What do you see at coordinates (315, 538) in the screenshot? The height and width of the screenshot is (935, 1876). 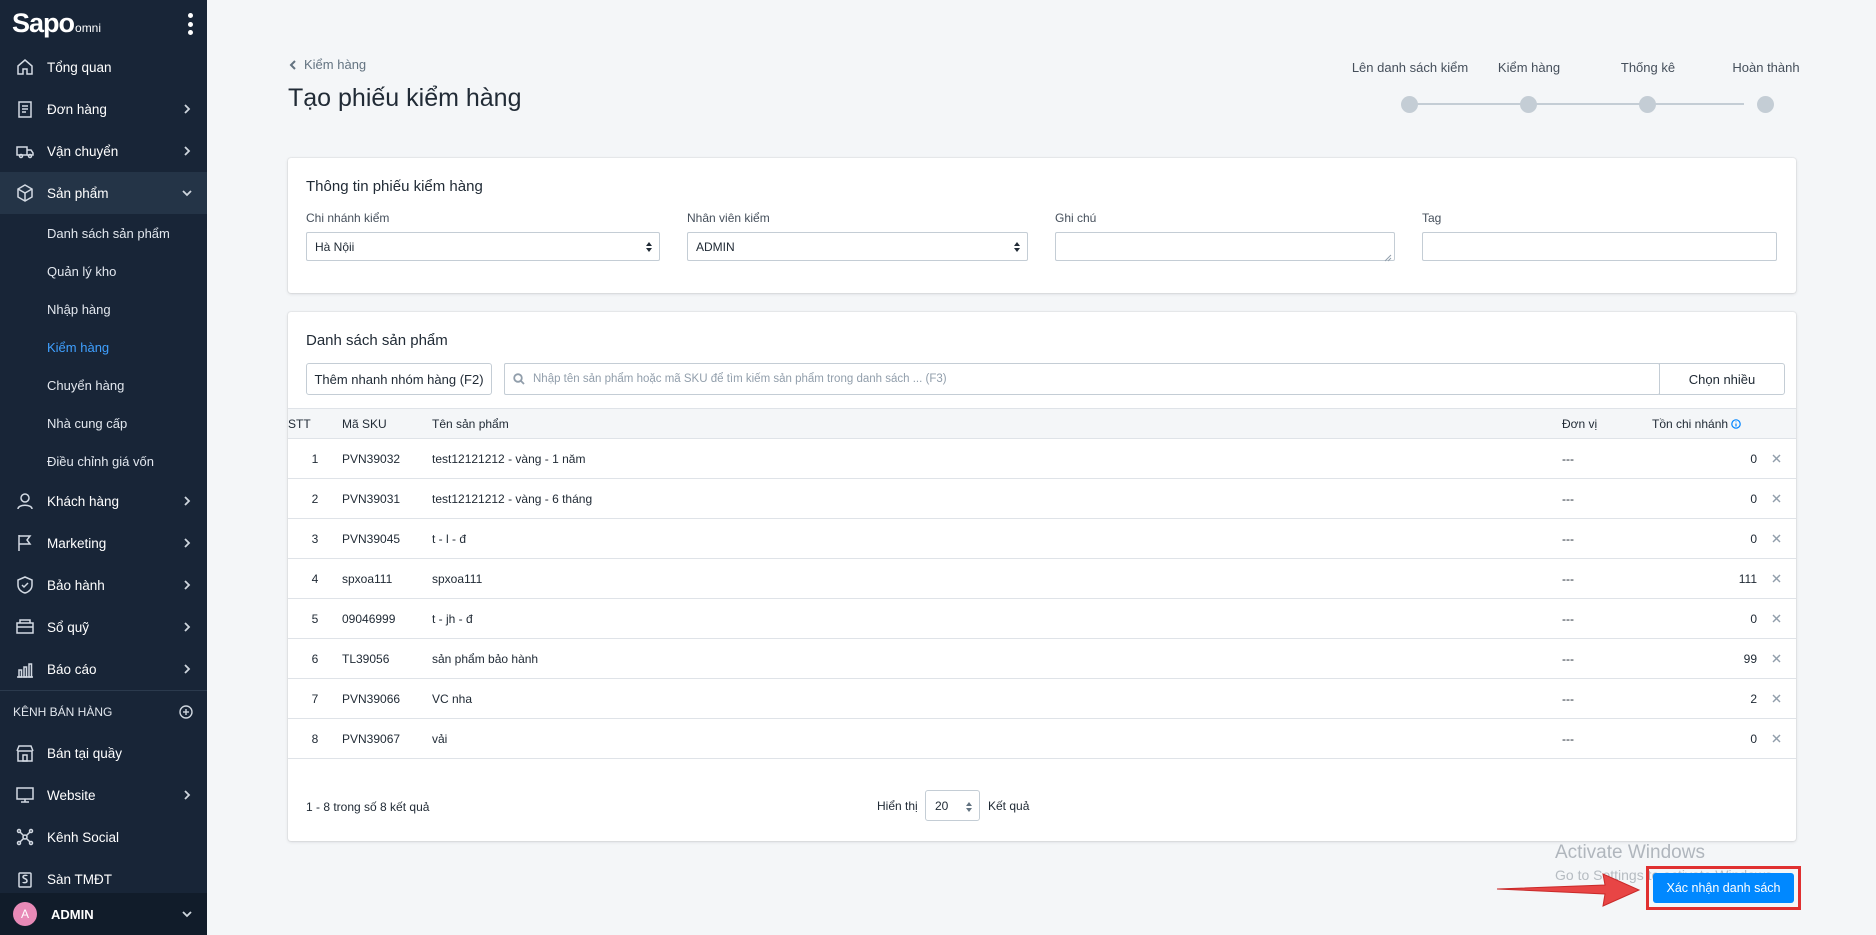 I see `cell-stt: 3` at bounding box center [315, 538].